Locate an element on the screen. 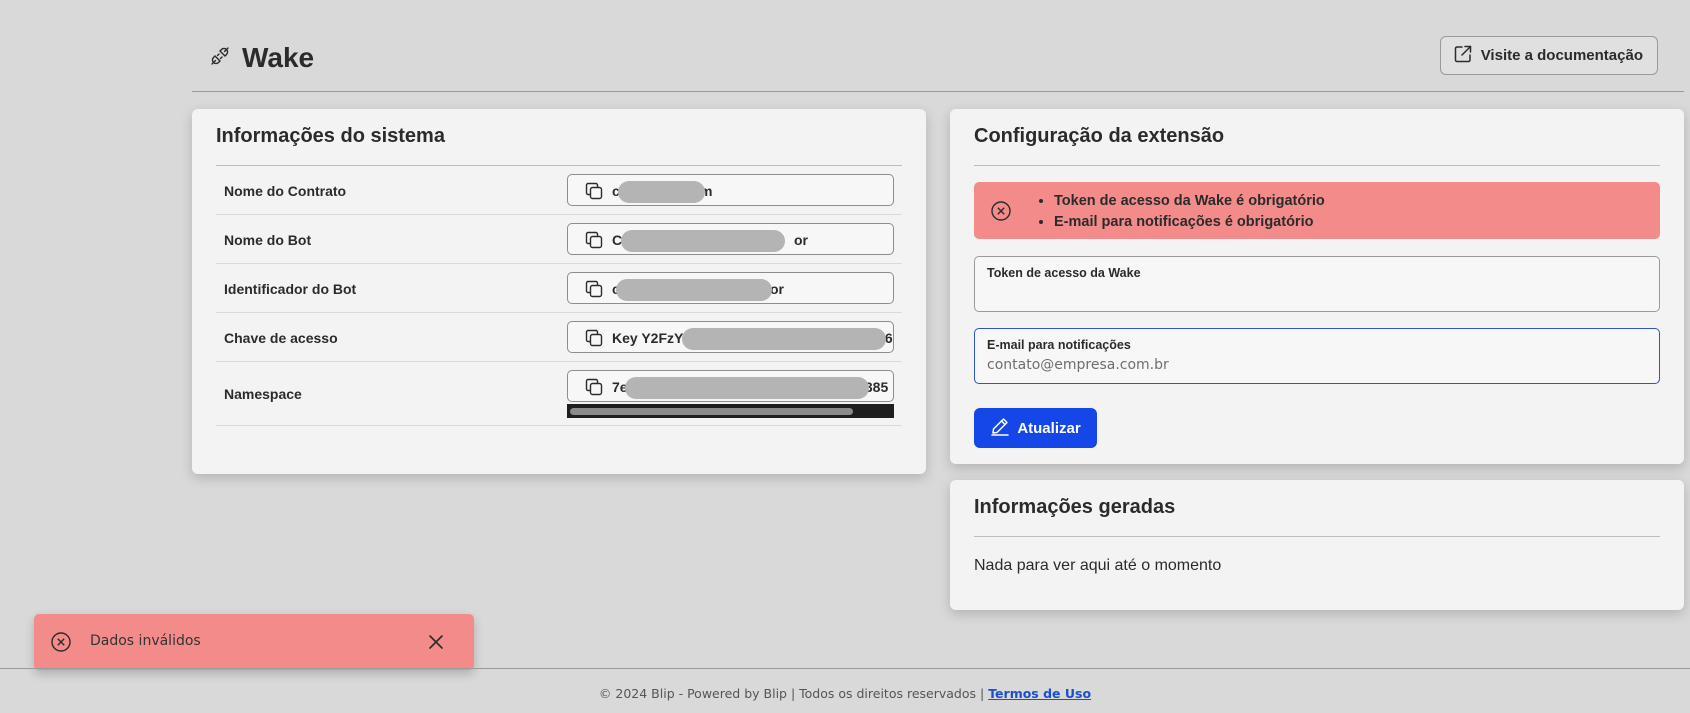 This screenshot has height=713, width=1690. namespace-copy-field: 7e .385 is located at coordinates (730, 386).